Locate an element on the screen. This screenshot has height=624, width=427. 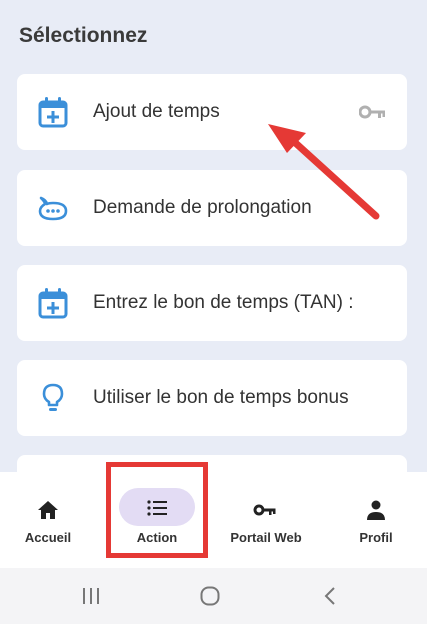
back-icon is located at coordinates (330, 596).